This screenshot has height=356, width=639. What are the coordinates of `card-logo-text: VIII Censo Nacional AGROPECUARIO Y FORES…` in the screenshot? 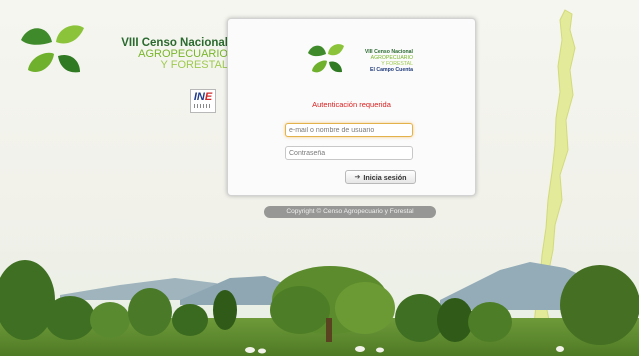 It's located at (378, 61).